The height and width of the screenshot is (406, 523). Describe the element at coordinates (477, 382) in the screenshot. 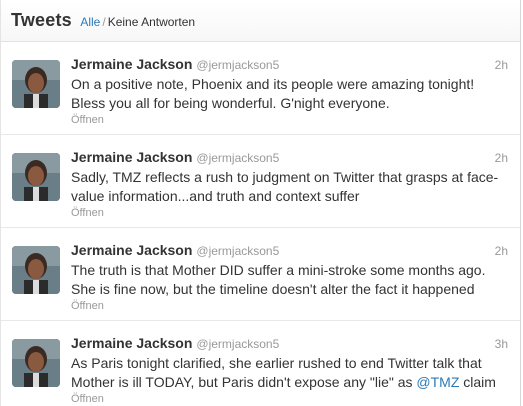

I see `tweet-text-after: claim` at that location.